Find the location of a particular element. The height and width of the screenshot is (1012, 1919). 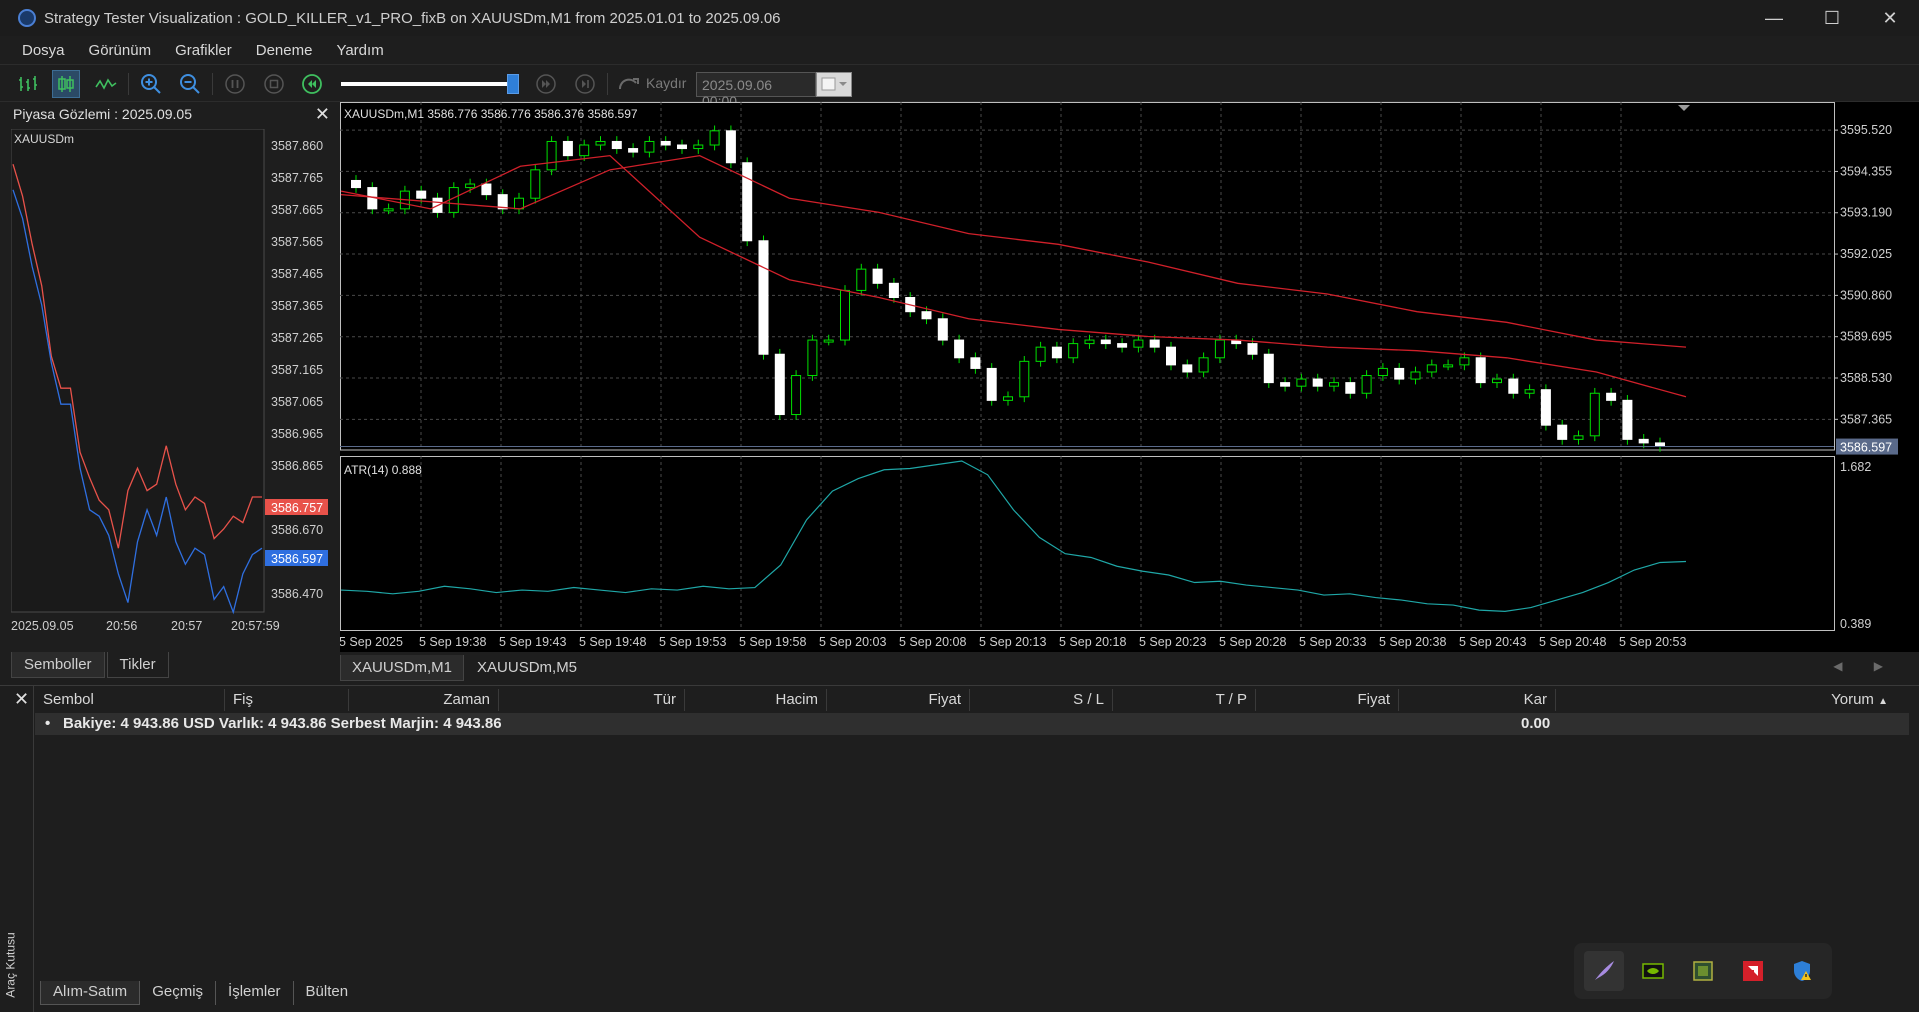

pause-icon is located at coordinates (235, 84).